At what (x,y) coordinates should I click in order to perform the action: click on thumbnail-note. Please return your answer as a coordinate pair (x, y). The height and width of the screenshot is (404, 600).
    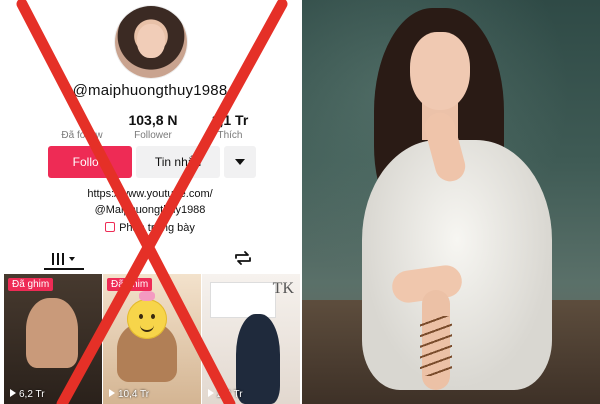
    Looking at the image, I should click on (243, 300).